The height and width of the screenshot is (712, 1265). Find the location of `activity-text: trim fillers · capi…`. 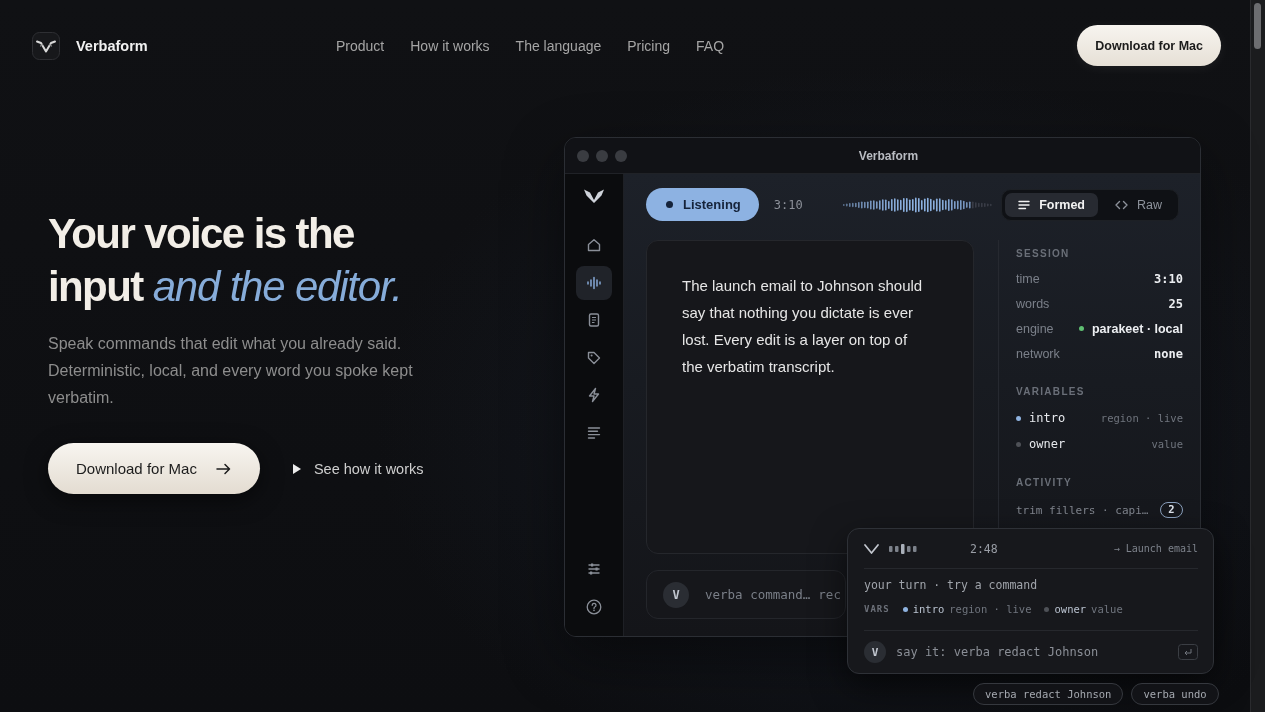

activity-text: trim fillers · capi… is located at coordinates (1082, 510).